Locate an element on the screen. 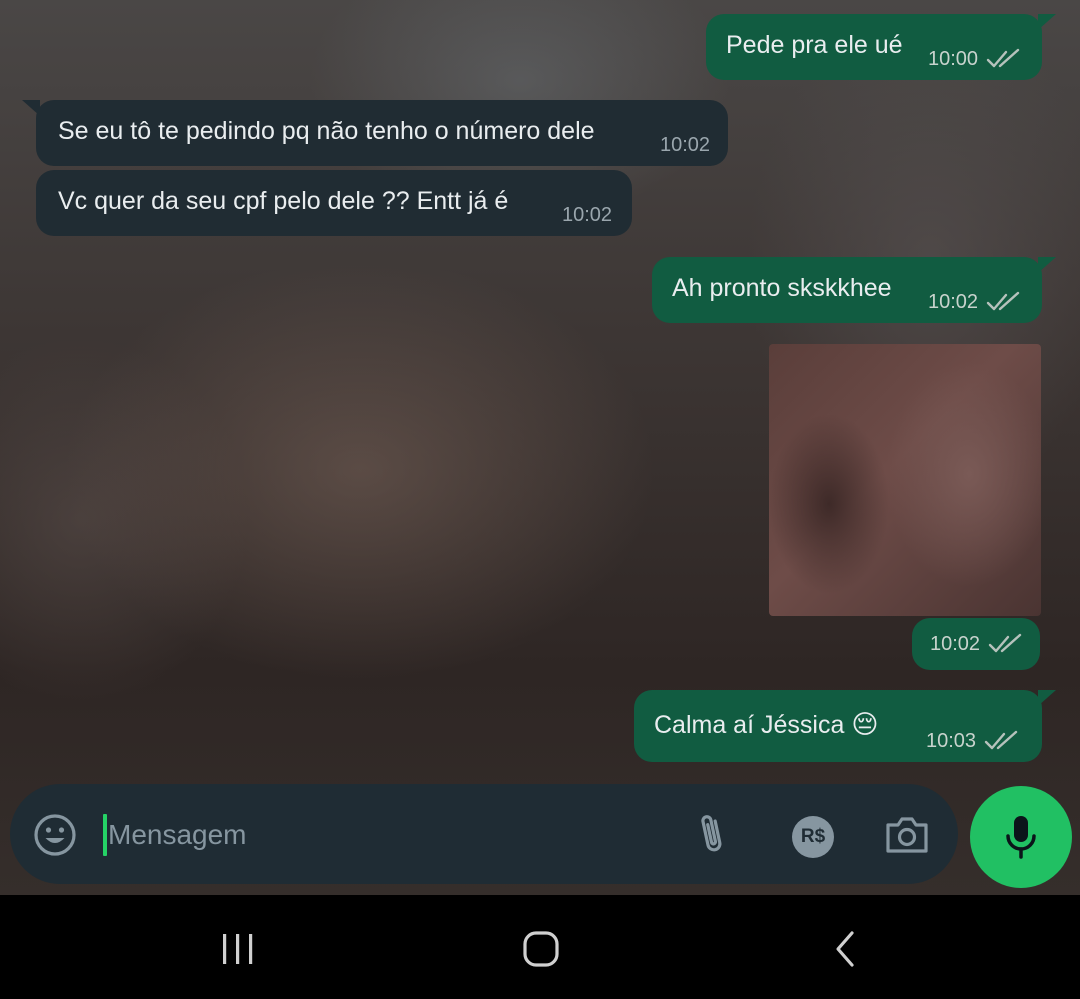 This screenshot has width=1080, height=999. message-meta: 10:03 is located at coordinates (973, 741).